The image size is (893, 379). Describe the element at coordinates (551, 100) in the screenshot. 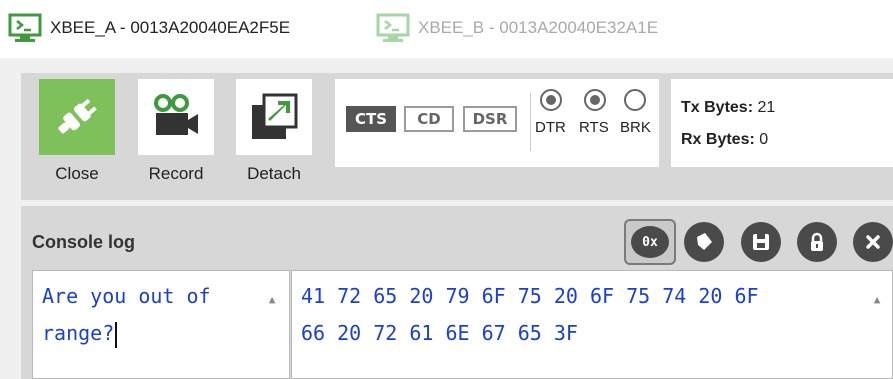

I see `dtr-toggle` at that location.